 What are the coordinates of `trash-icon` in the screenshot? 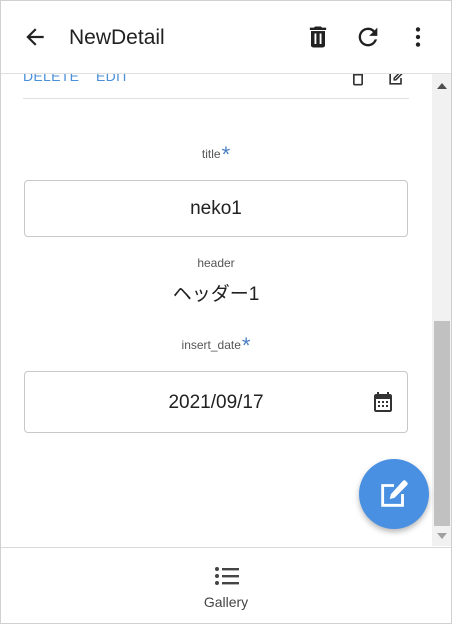 It's located at (318, 37).